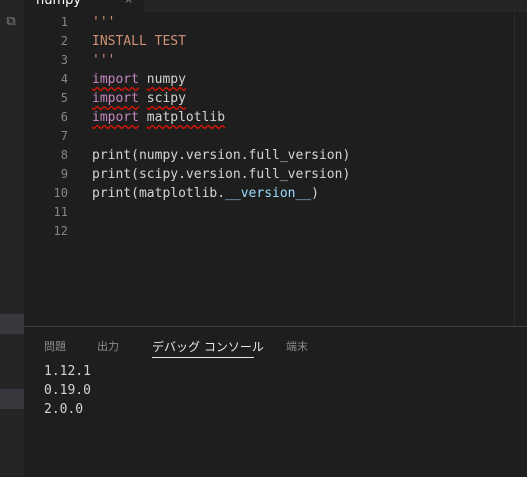 This screenshot has height=477, width=527. I want to click on dunder-attribute: __version__, so click(268, 193).